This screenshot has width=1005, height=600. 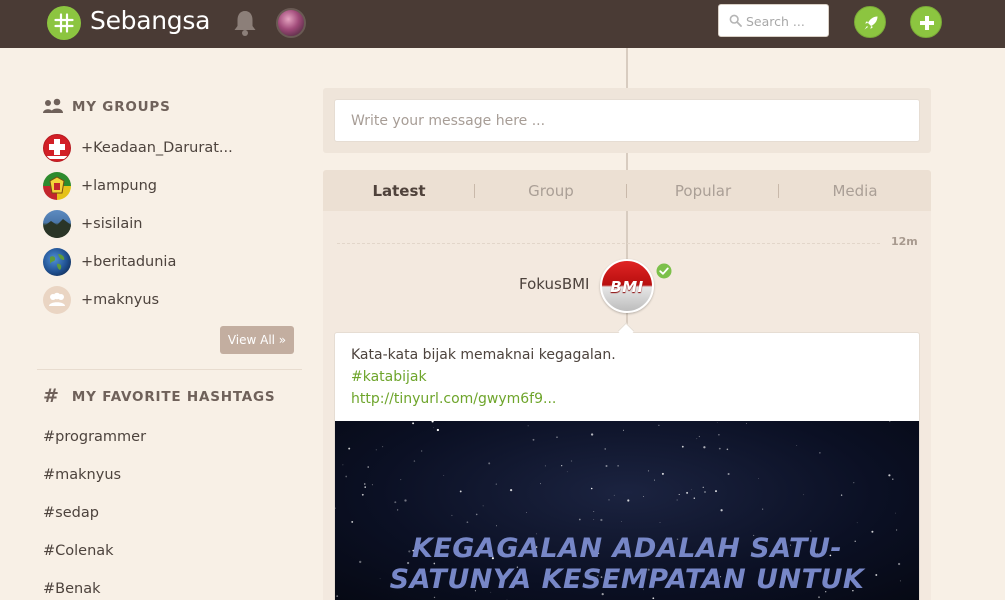 I want to click on brand-name: Sebangsa, so click(x=150, y=20).